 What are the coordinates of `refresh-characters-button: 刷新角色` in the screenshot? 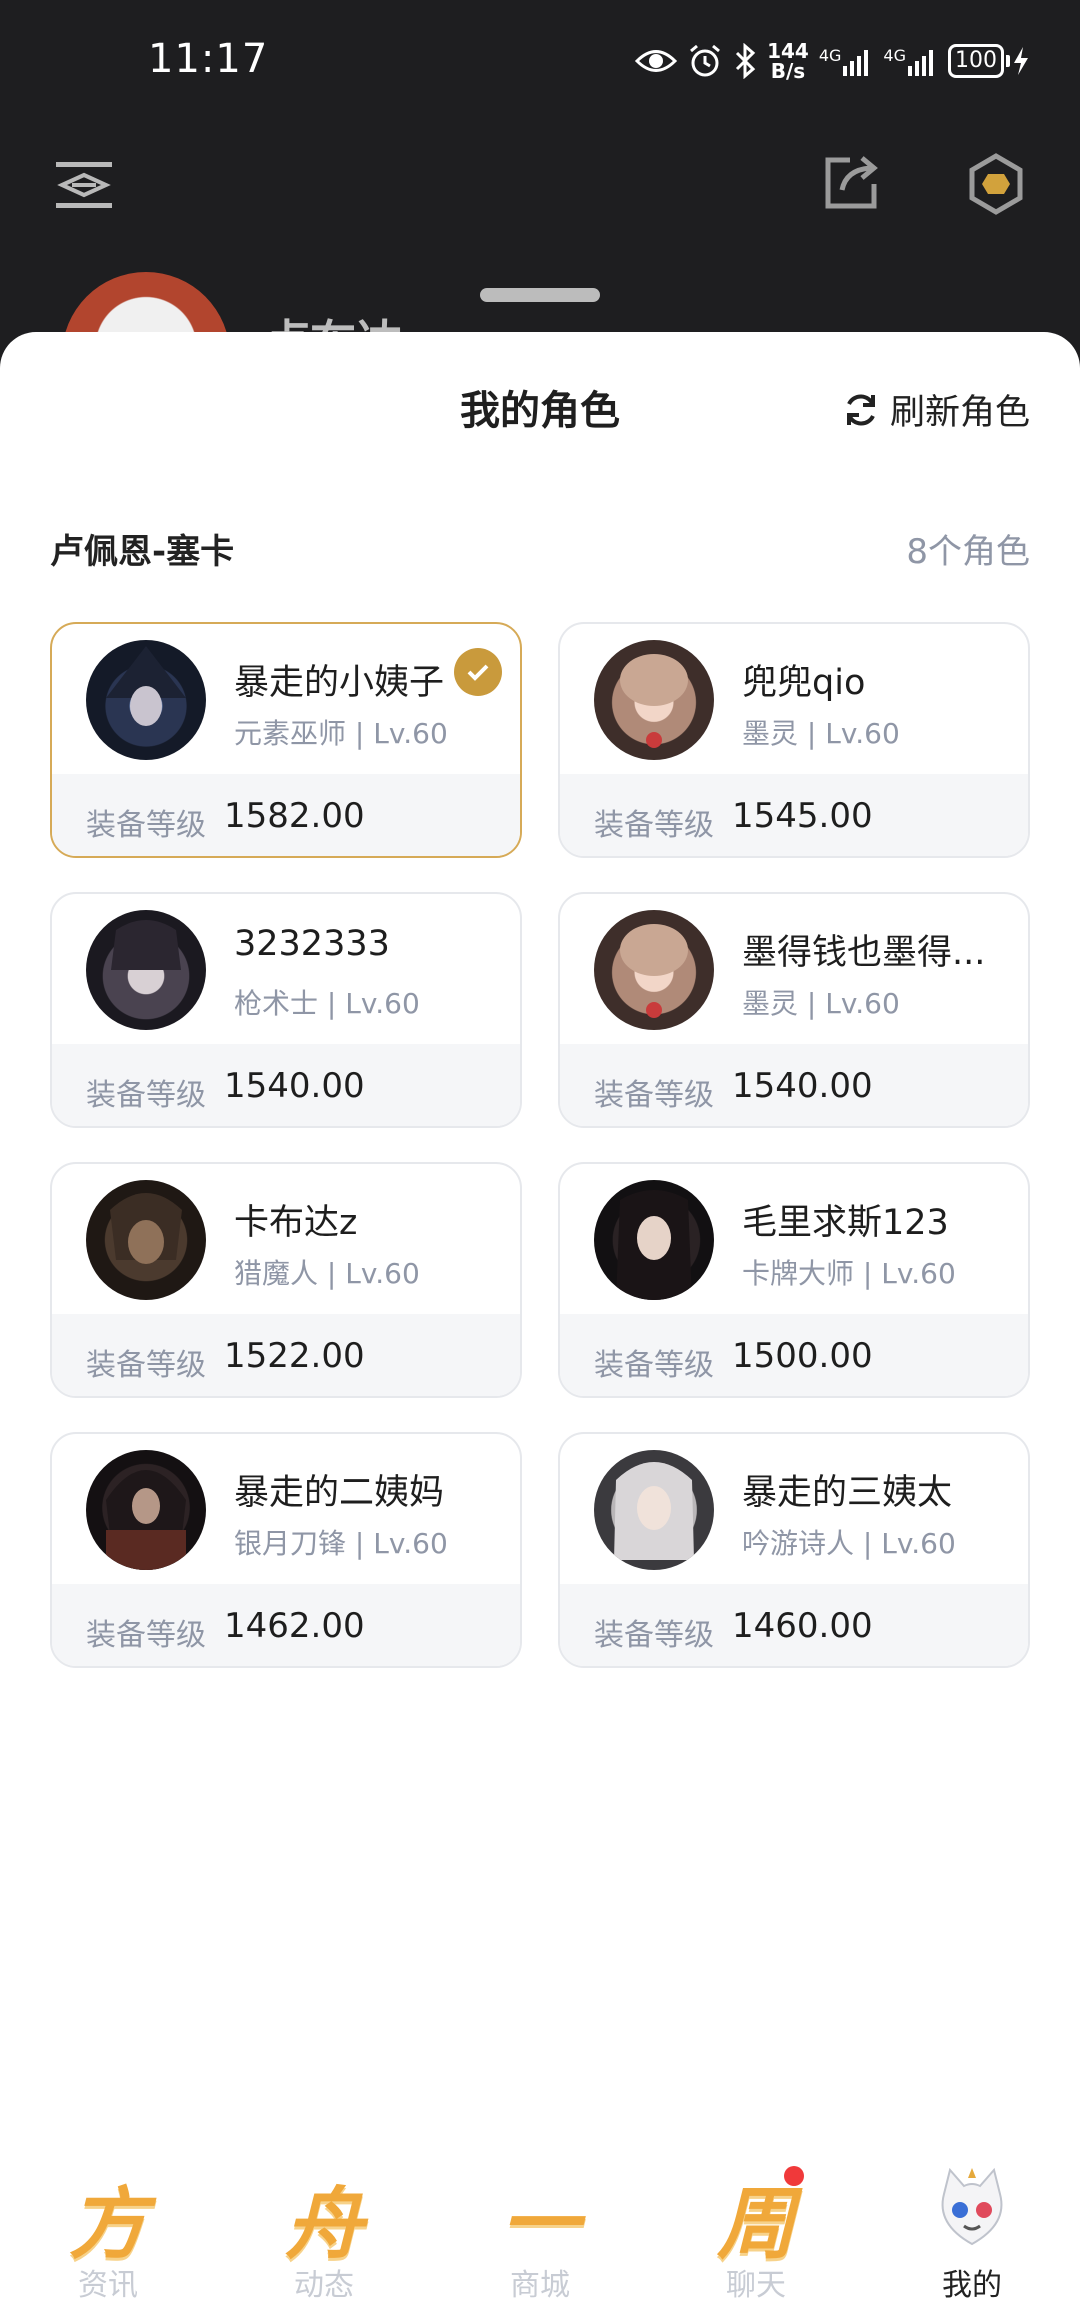 It's located at (936, 409).